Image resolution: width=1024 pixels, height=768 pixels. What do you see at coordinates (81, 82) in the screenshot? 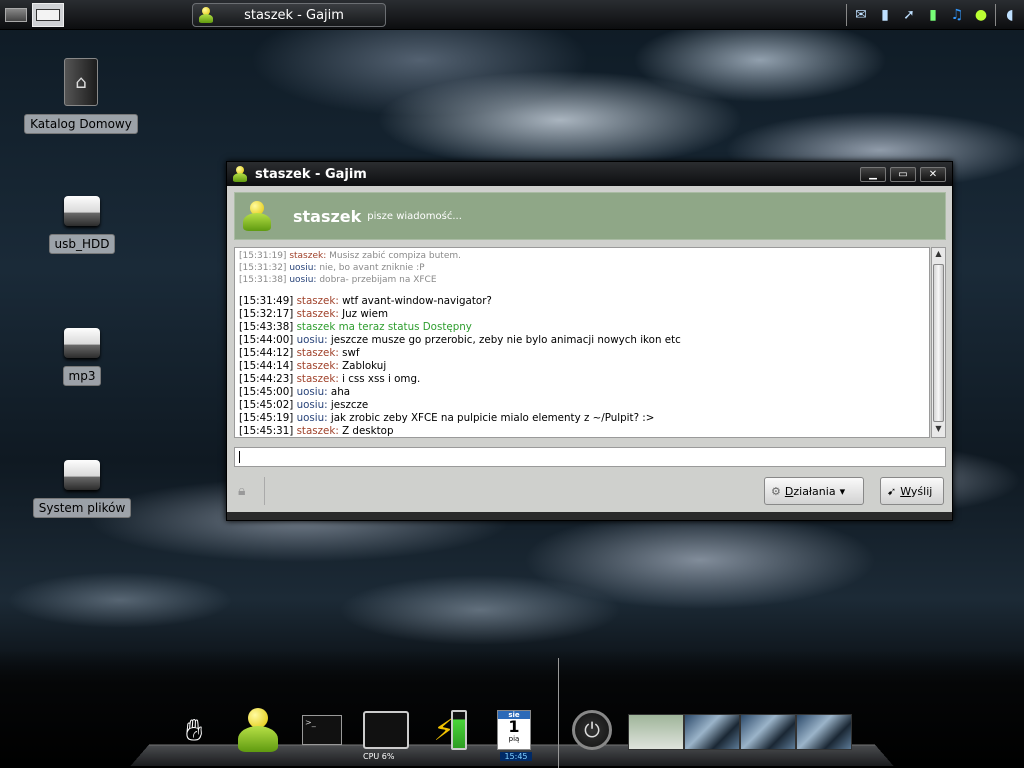
I see `home-folder-icon: ⌂` at bounding box center [81, 82].